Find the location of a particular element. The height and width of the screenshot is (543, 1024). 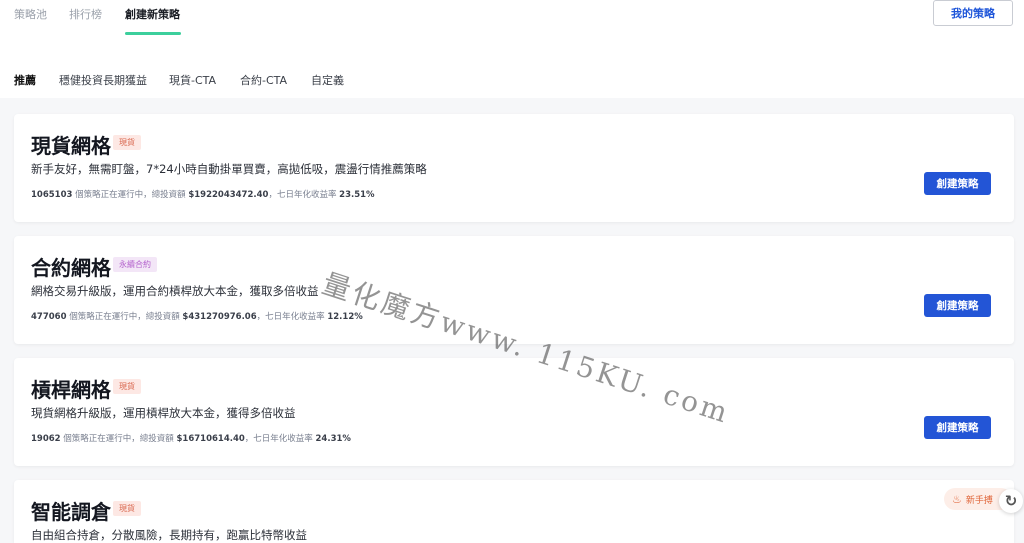

fire-icon: ♨ is located at coordinates (957, 499).